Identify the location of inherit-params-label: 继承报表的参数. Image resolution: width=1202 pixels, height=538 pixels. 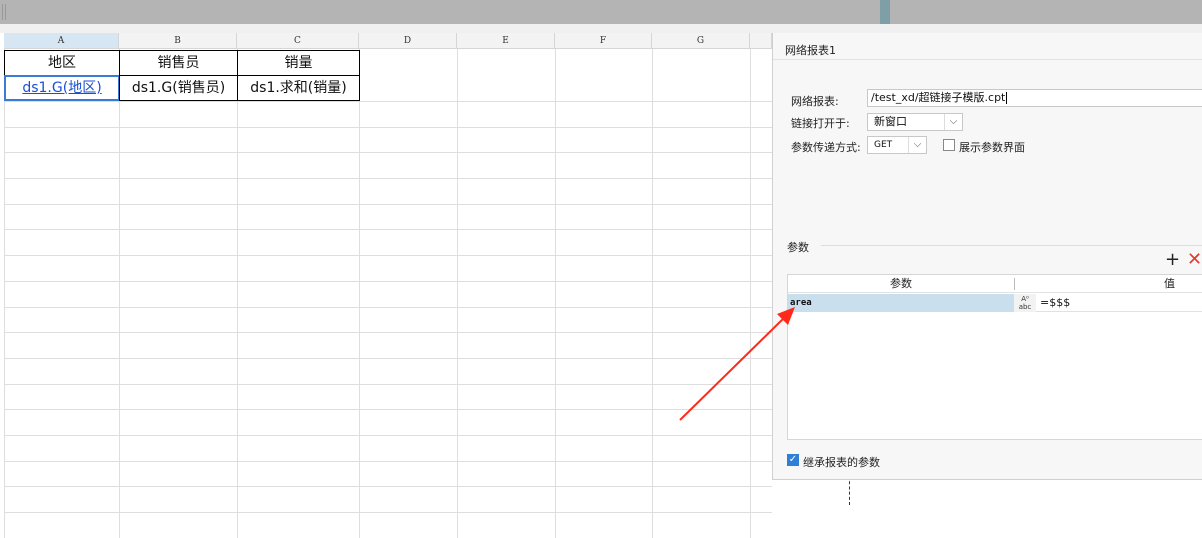
(841, 462).